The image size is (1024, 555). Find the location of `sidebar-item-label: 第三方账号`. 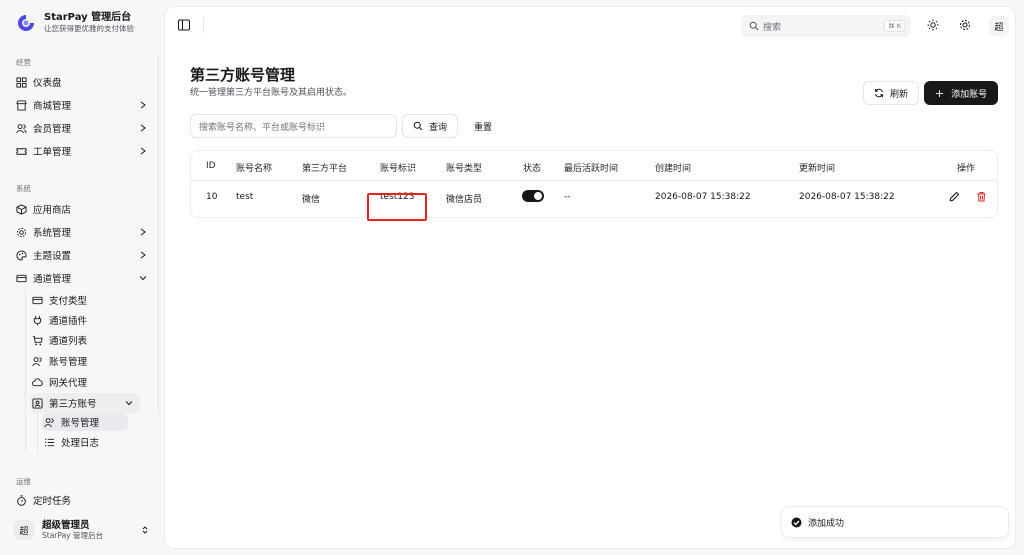

sidebar-item-label: 第三方账号 is located at coordinates (73, 404).